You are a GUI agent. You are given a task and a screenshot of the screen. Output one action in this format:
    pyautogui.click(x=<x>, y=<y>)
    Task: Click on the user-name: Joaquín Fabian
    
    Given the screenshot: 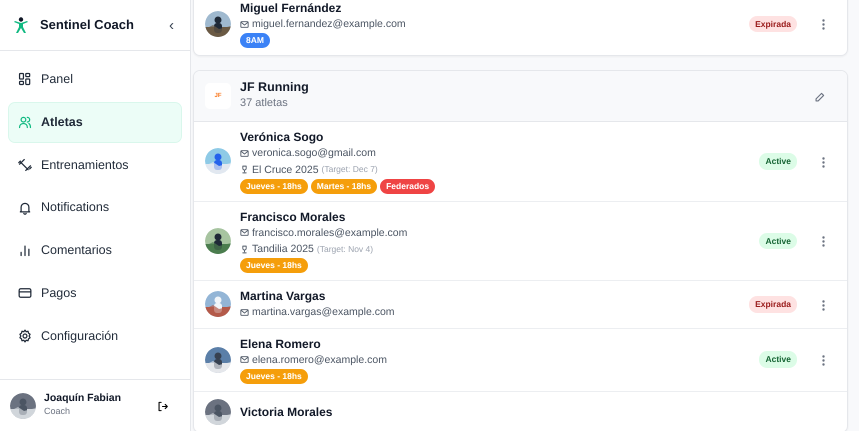 What is the action you would take?
    pyautogui.click(x=83, y=398)
    